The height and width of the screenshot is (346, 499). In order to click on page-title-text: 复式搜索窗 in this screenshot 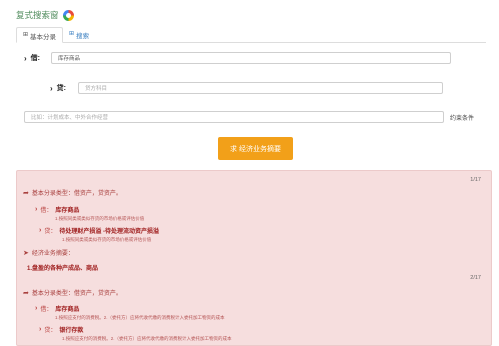, I will do `click(37, 15)`.